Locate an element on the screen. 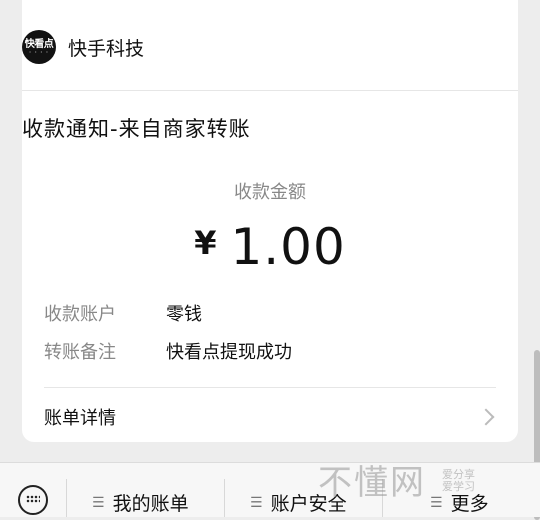  logo-text: 快看点 is located at coordinates (39, 44).